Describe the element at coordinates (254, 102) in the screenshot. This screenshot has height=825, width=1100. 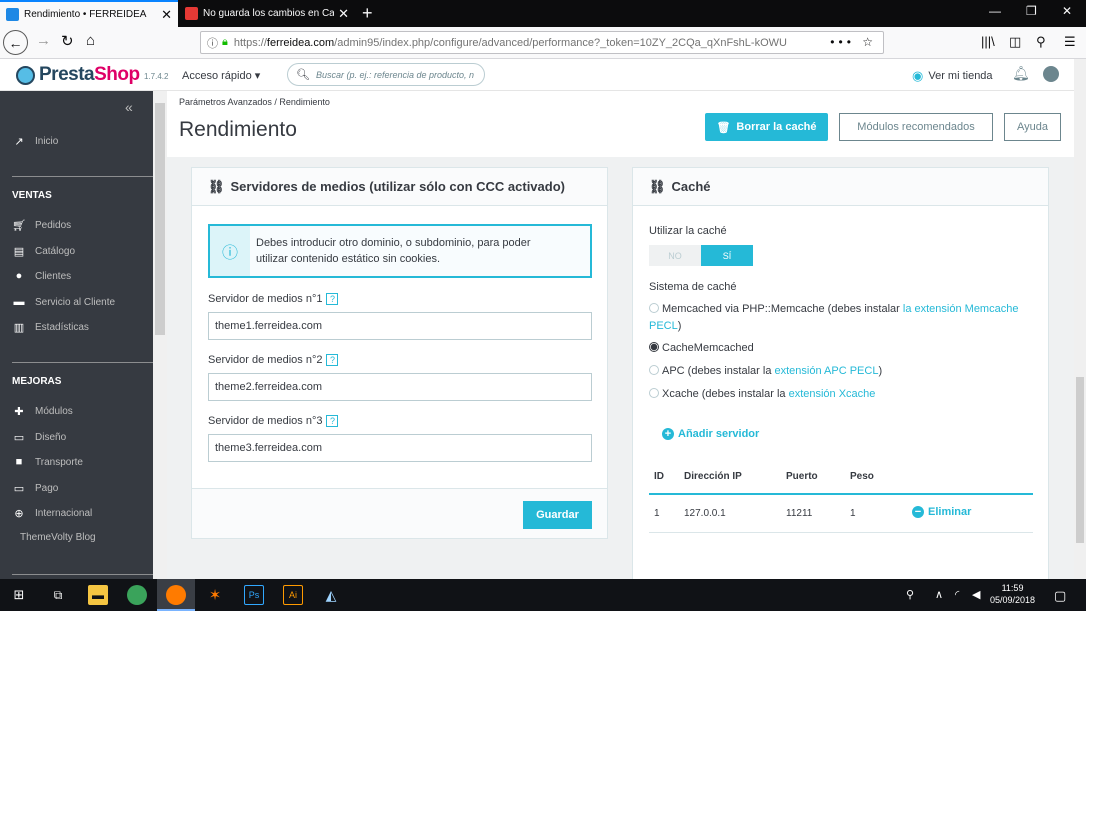
I see `breadcrumb: Parámetros Avanzados / Rendimiento` at that location.